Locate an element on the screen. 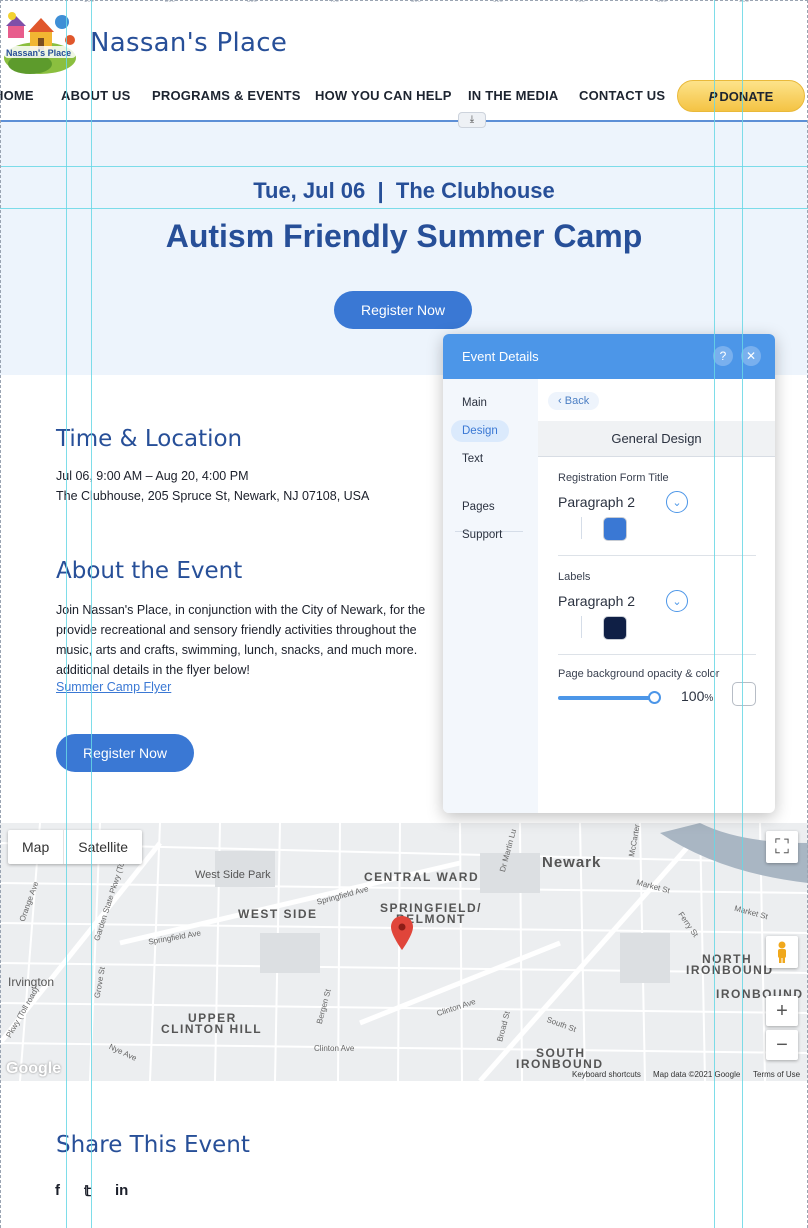 Image resolution: width=808 pixels, height=1228 pixels. map-label-central-ward: CENTRAL WARD is located at coordinates (422, 877).